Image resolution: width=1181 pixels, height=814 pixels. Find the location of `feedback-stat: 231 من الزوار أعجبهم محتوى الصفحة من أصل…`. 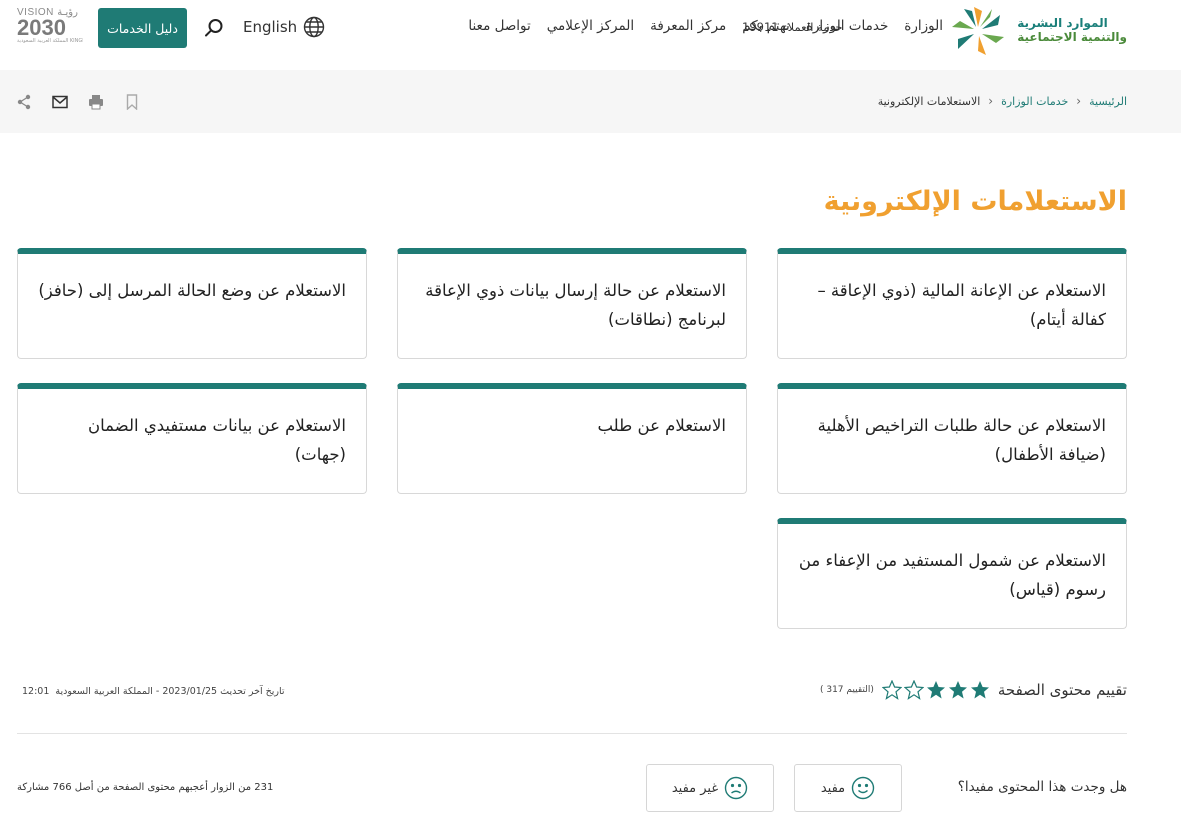

feedback-stat: 231 من الزوار أعجبهم محتوى الصفحة من أصل… is located at coordinates (145, 787).